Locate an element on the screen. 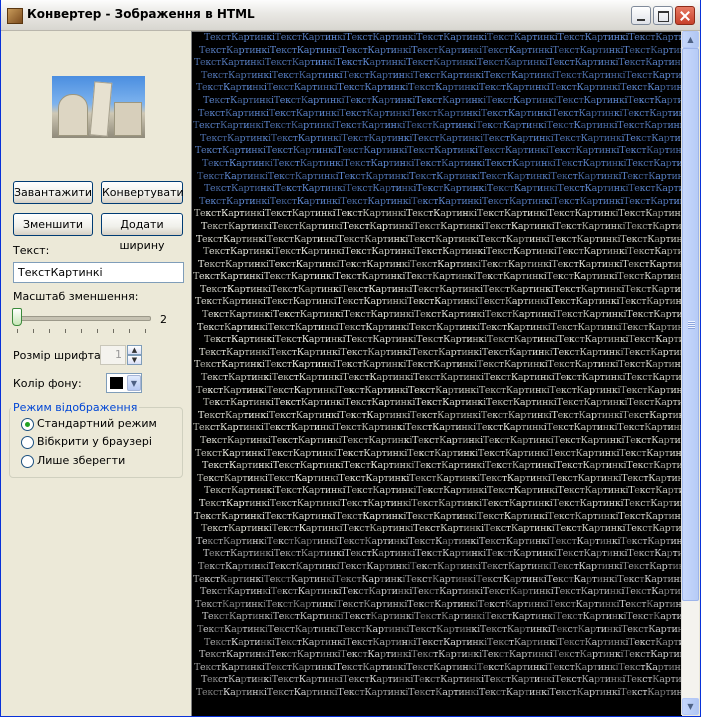 This screenshot has width=701, height=717. grip-icon is located at coordinates (691, 325).